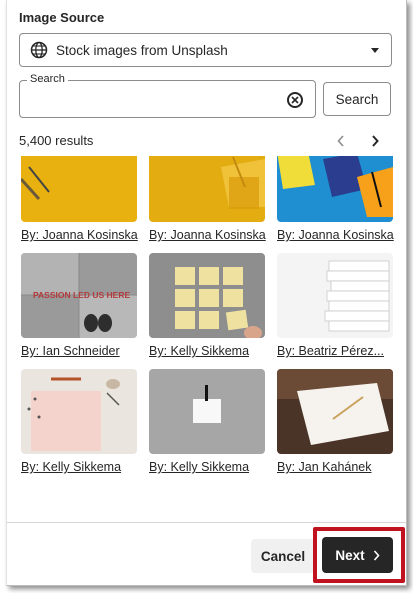  I want to click on image-tile: PASSION LED US HERE By: Ian Schneider, so click(79, 305).